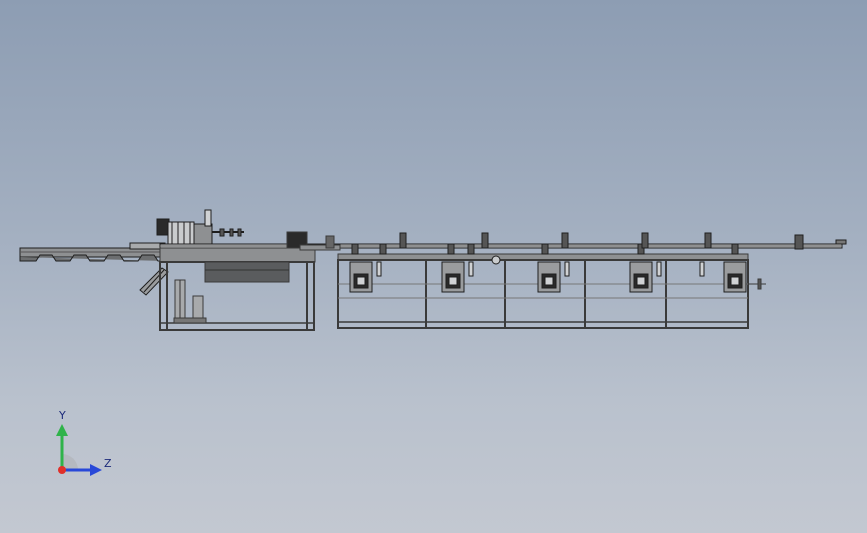 This screenshot has height=533, width=867. Describe the element at coordinates (108, 463) in the screenshot. I see `z-axis-label: Z` at that location.